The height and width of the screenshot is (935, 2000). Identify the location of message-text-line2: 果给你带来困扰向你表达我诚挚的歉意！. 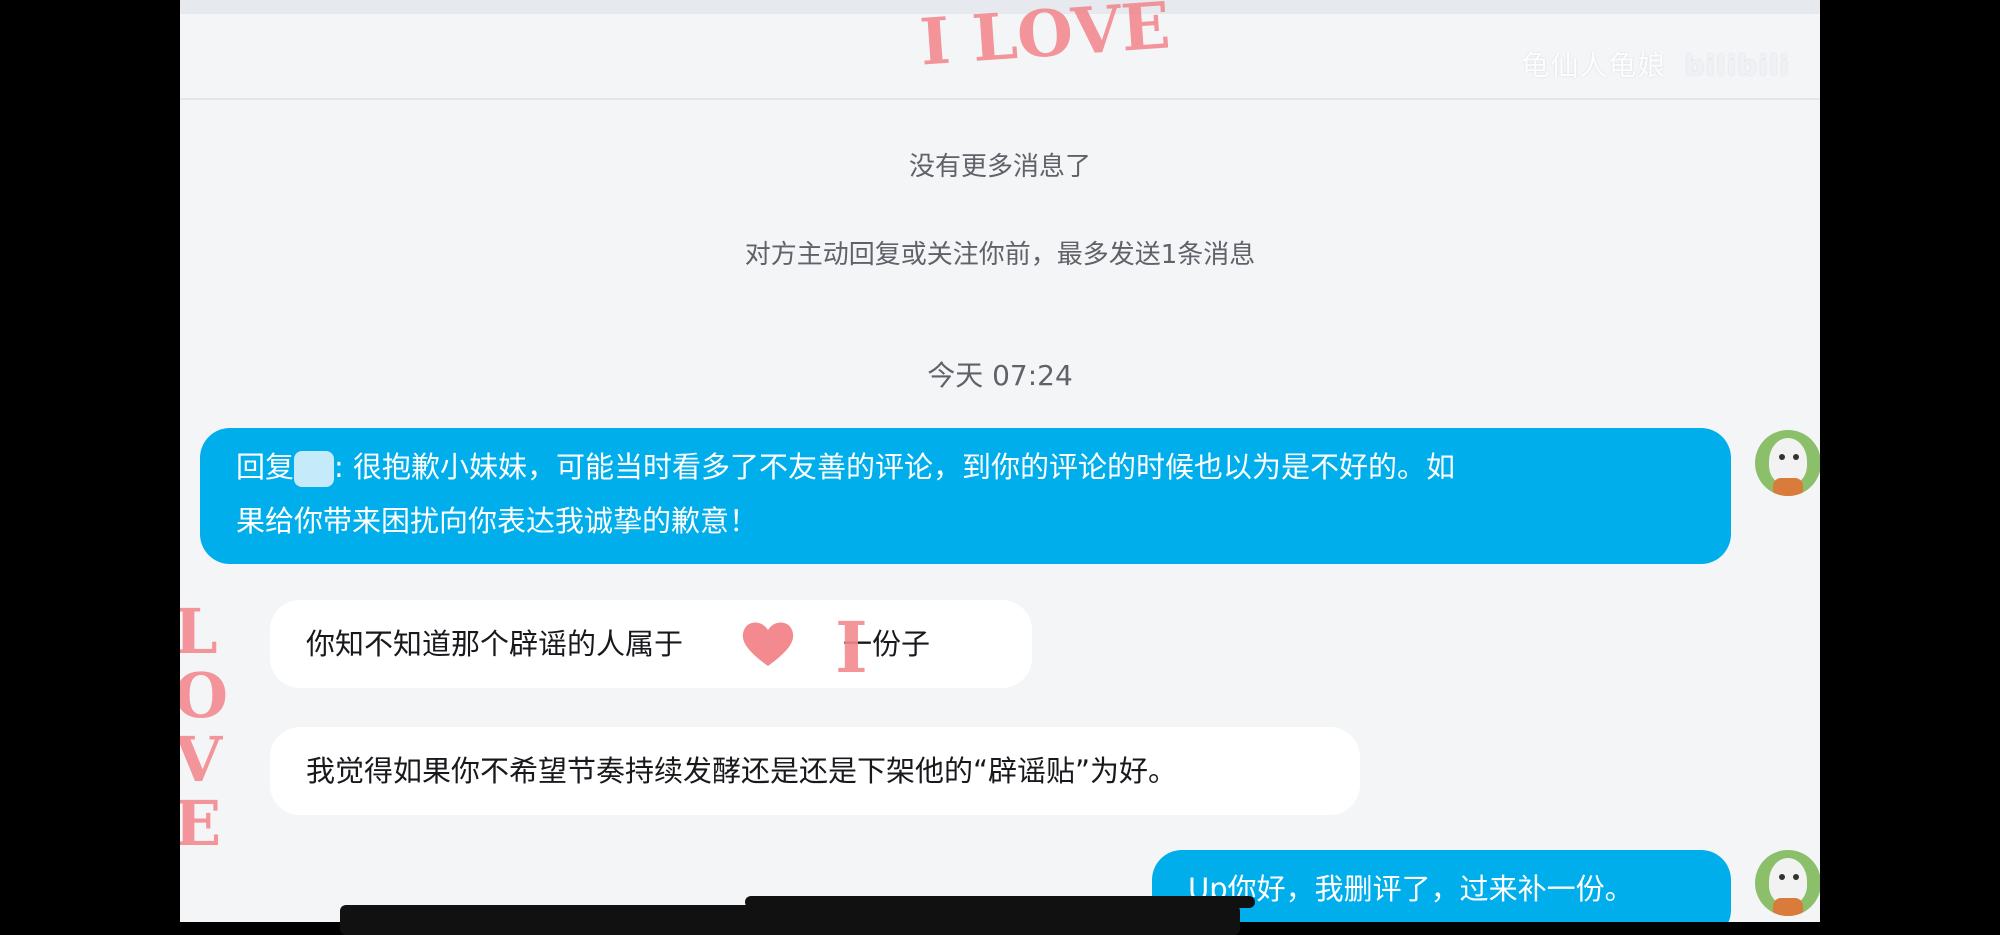
(497, 521).